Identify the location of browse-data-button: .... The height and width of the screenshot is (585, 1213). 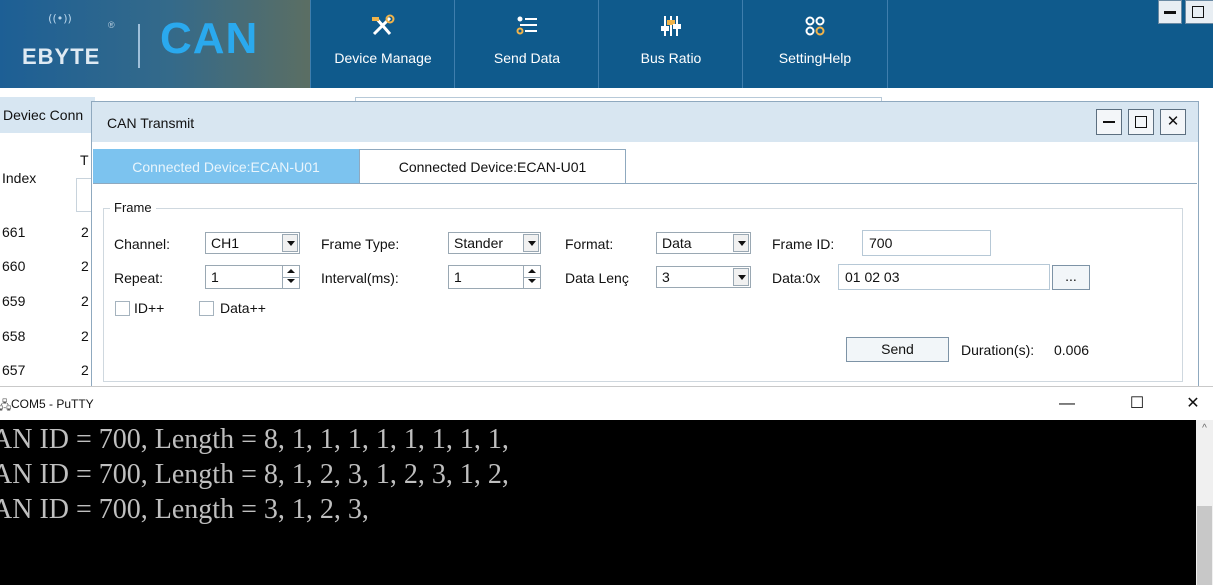
(1071, 277).